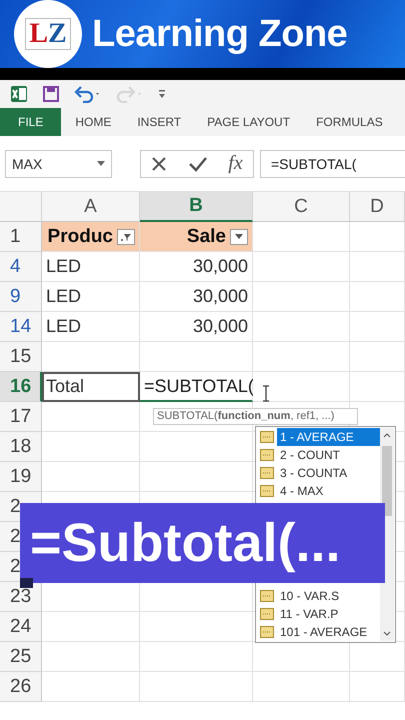 Image resolution: width=405 pixels, height=720 pixels. What do you see at coordinates (313, 473) in the screenshot?
I see `option-label: 3 - COUNTA` at bounding box center [313, 473].